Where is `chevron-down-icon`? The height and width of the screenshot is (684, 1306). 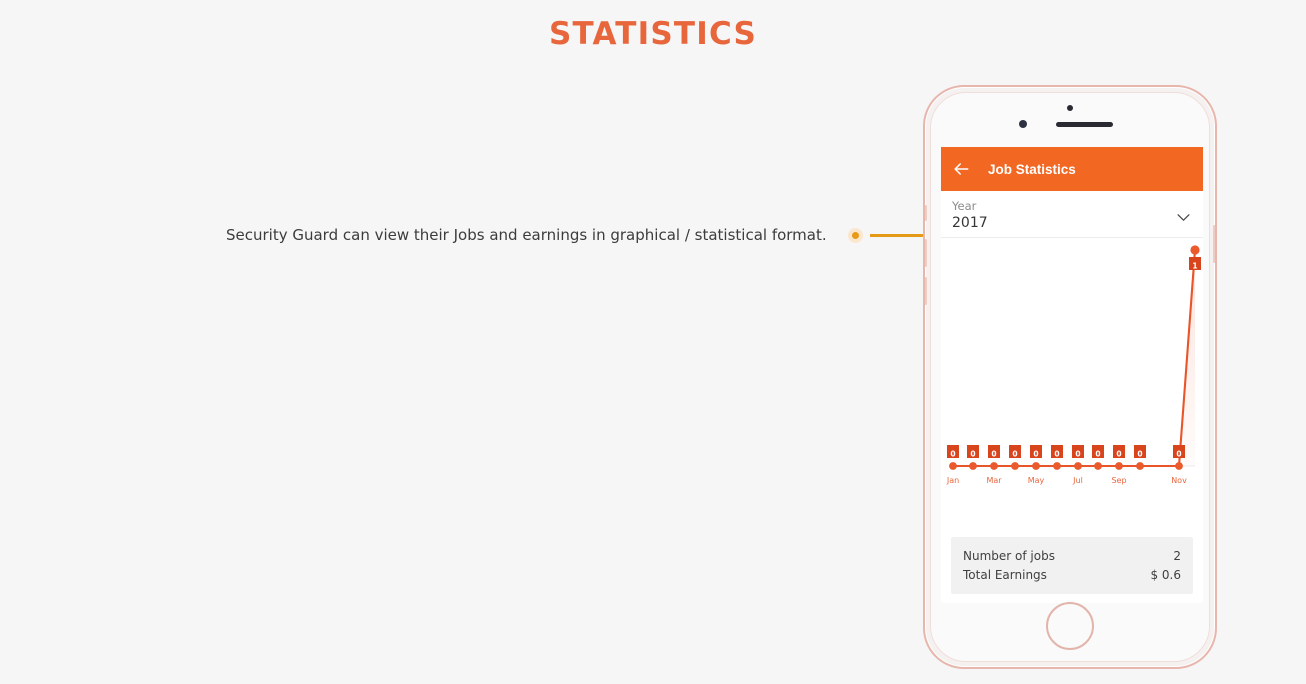
chevron-down-icon is located at coordinates (1183, 217).